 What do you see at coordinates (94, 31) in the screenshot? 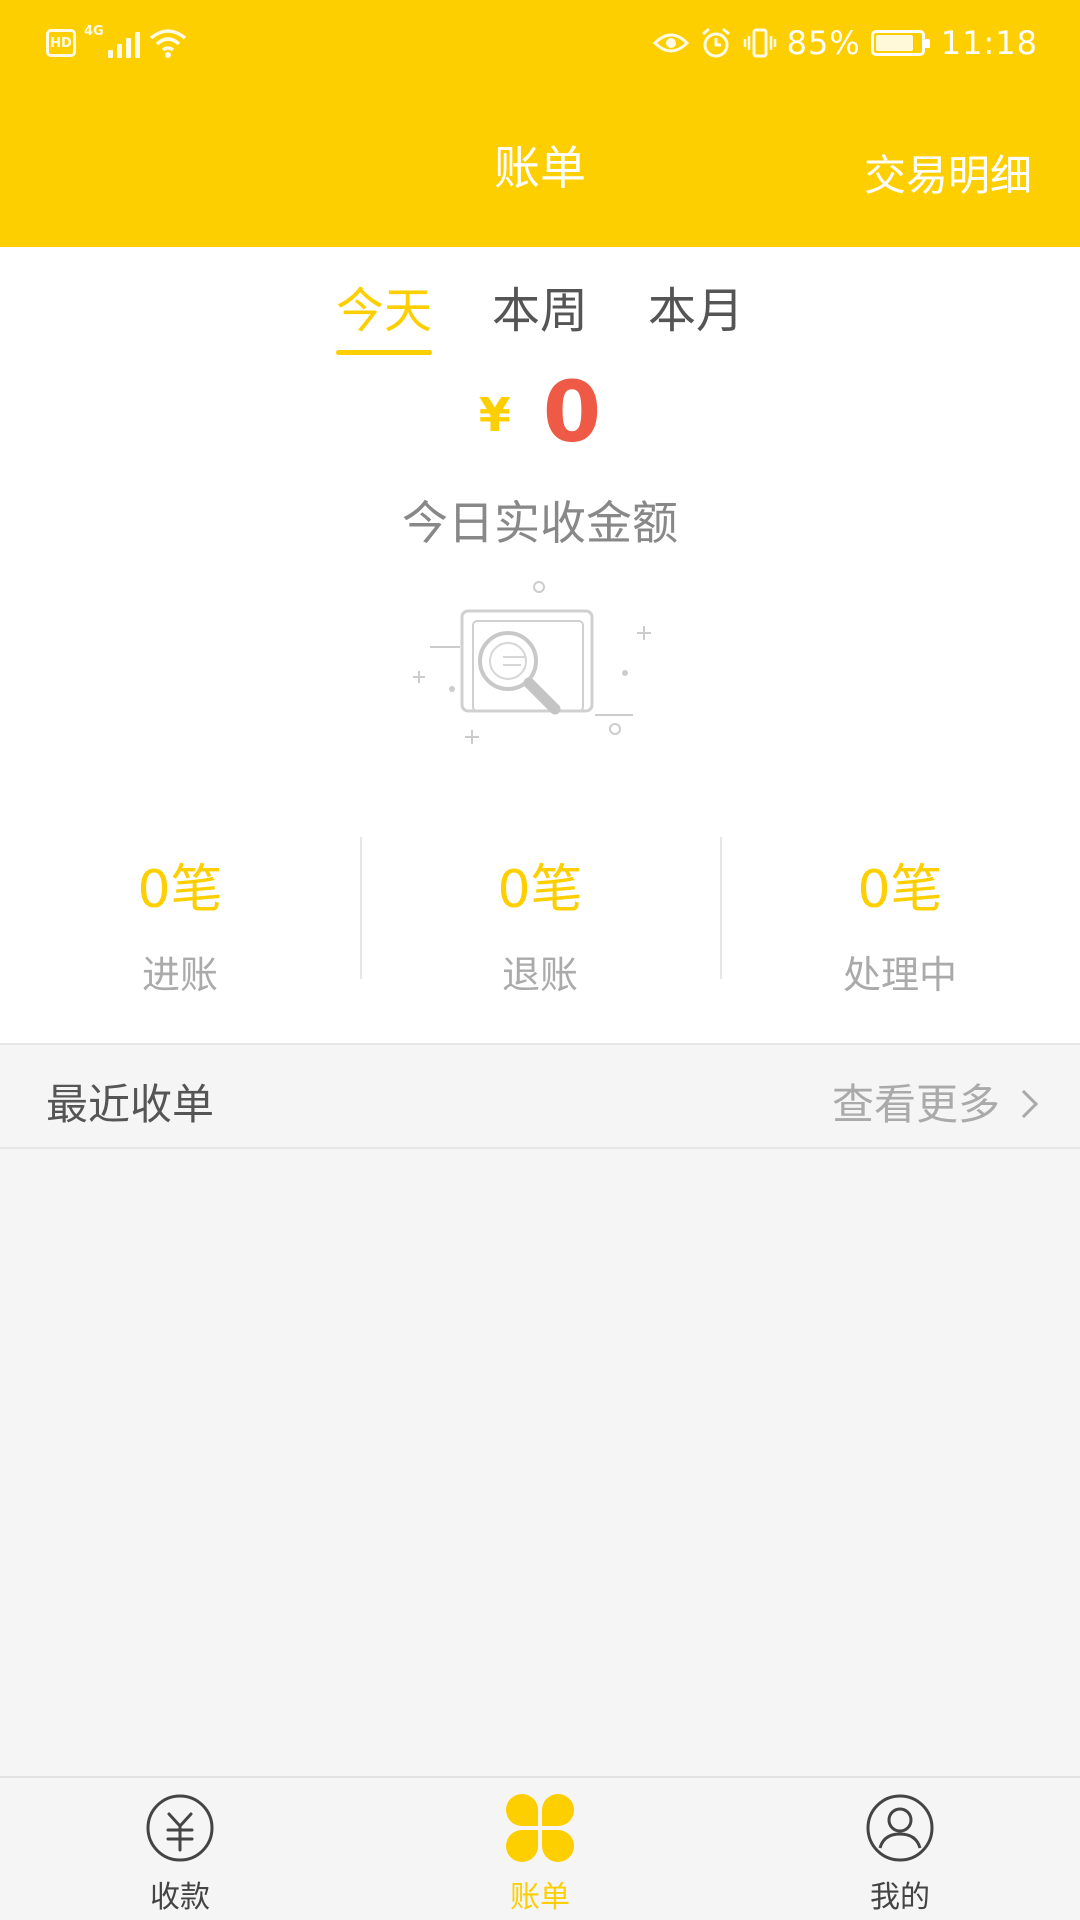
I see `network-label: 4G` at bounding box center [94, 31].